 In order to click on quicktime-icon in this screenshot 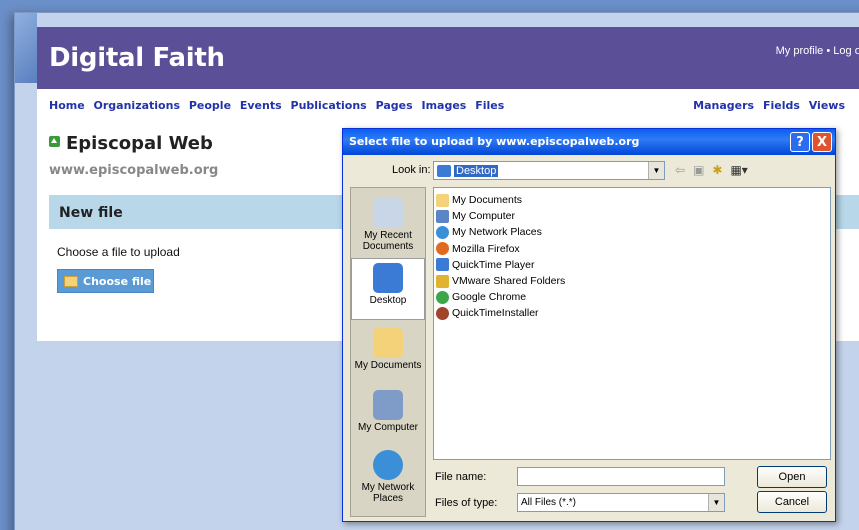, I will do `click(442, 265)`.